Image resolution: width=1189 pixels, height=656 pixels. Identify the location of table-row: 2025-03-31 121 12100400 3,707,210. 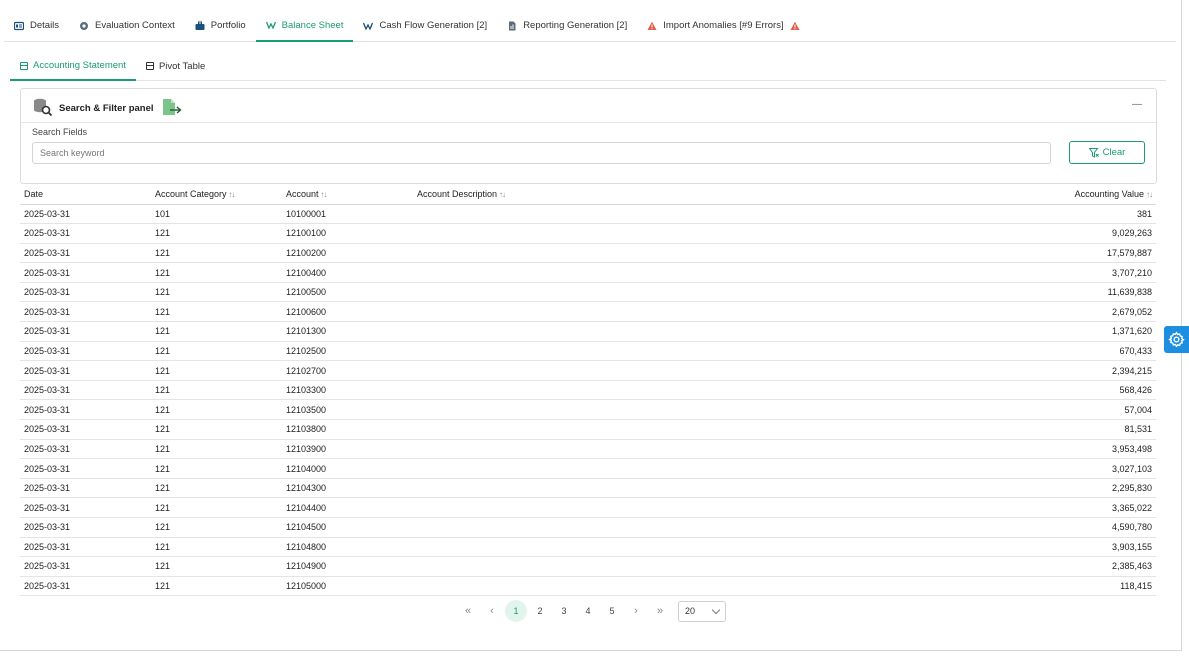
(588, 272).